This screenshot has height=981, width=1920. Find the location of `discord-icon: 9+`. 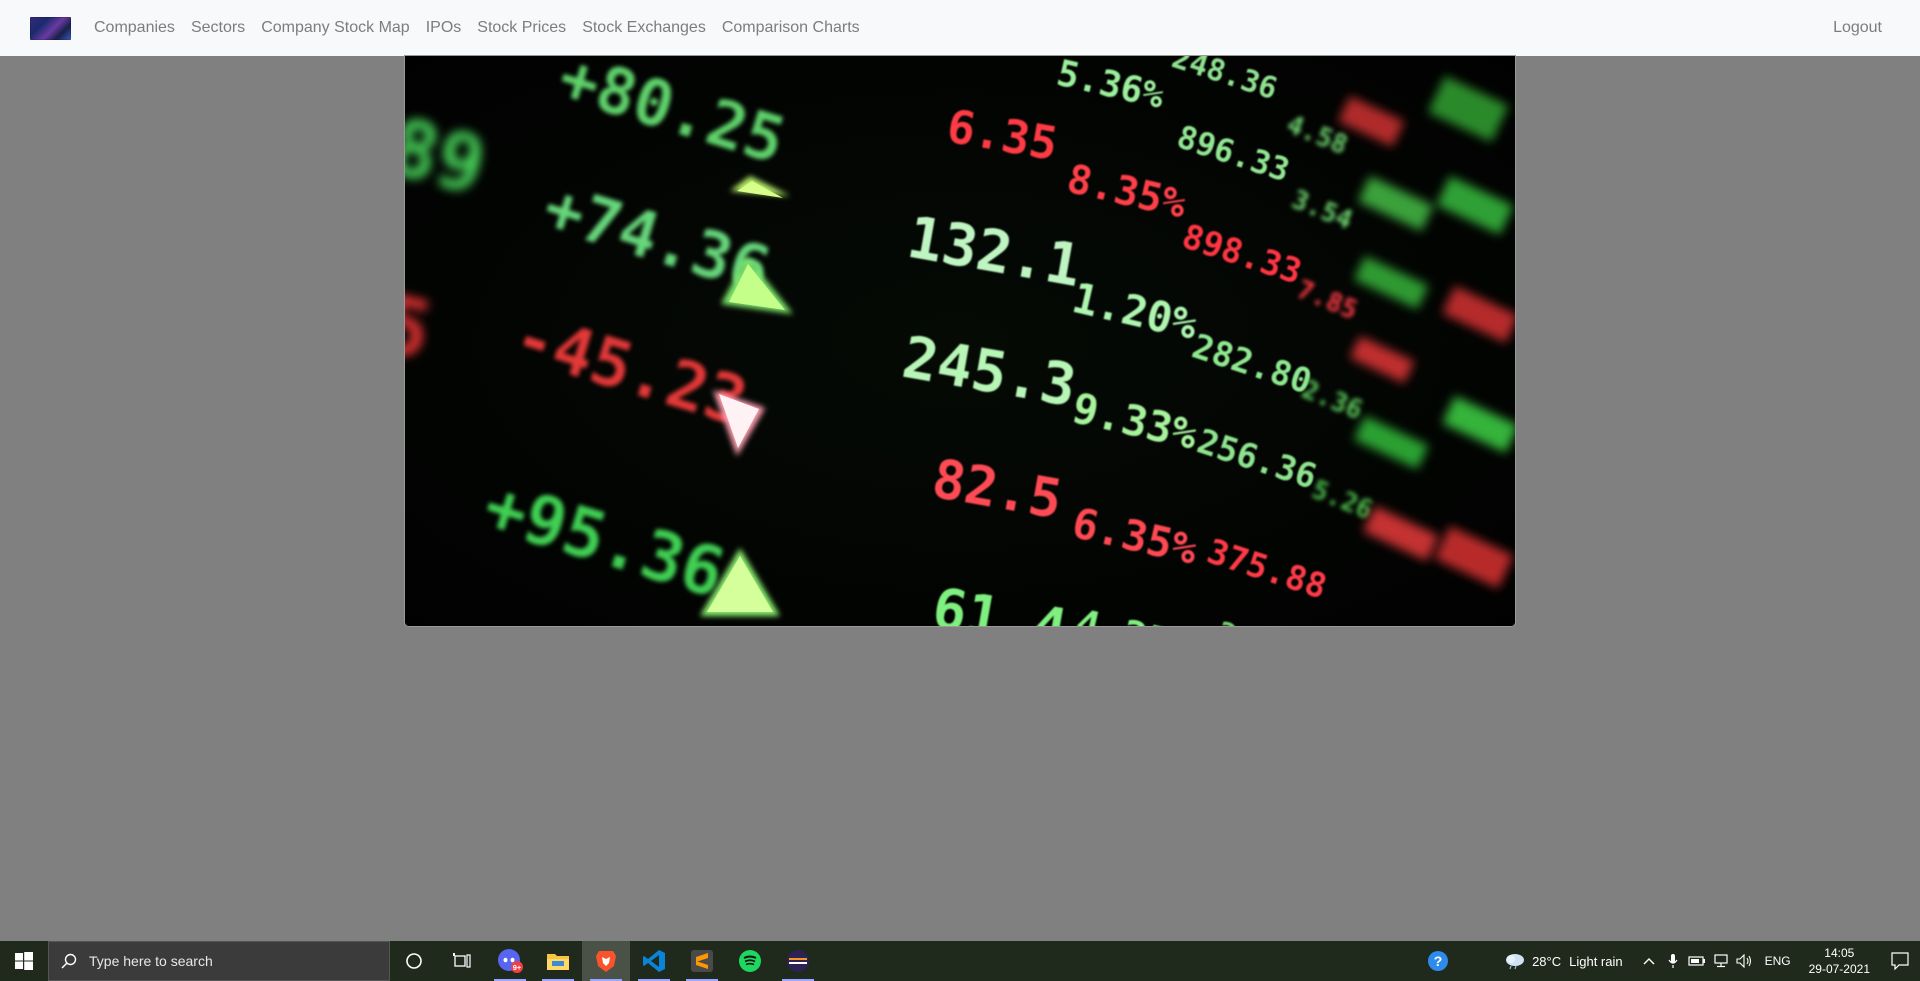

discord-icon: 9+ is located at coordinates (510, 961).